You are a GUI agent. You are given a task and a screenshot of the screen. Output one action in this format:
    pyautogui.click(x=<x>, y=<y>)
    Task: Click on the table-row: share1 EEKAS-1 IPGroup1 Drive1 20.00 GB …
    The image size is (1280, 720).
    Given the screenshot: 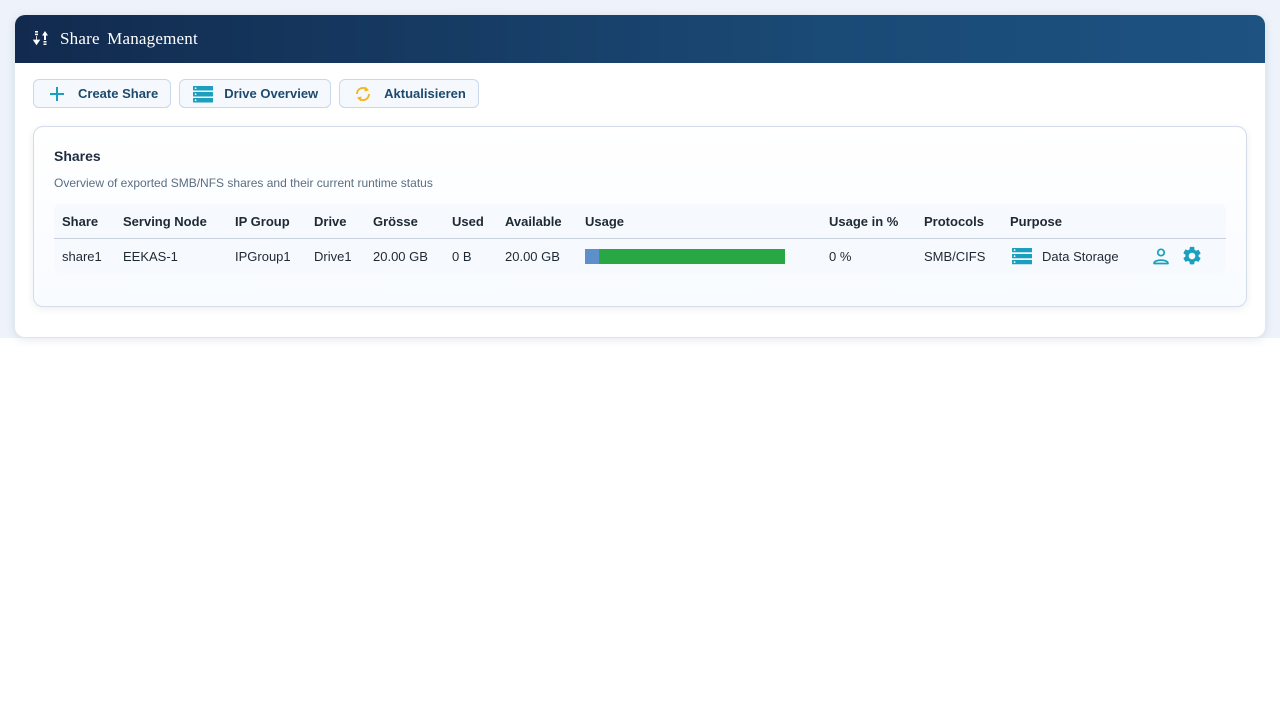 What is the action you would take?
    pyautogui.click(x=640, y=256)
    